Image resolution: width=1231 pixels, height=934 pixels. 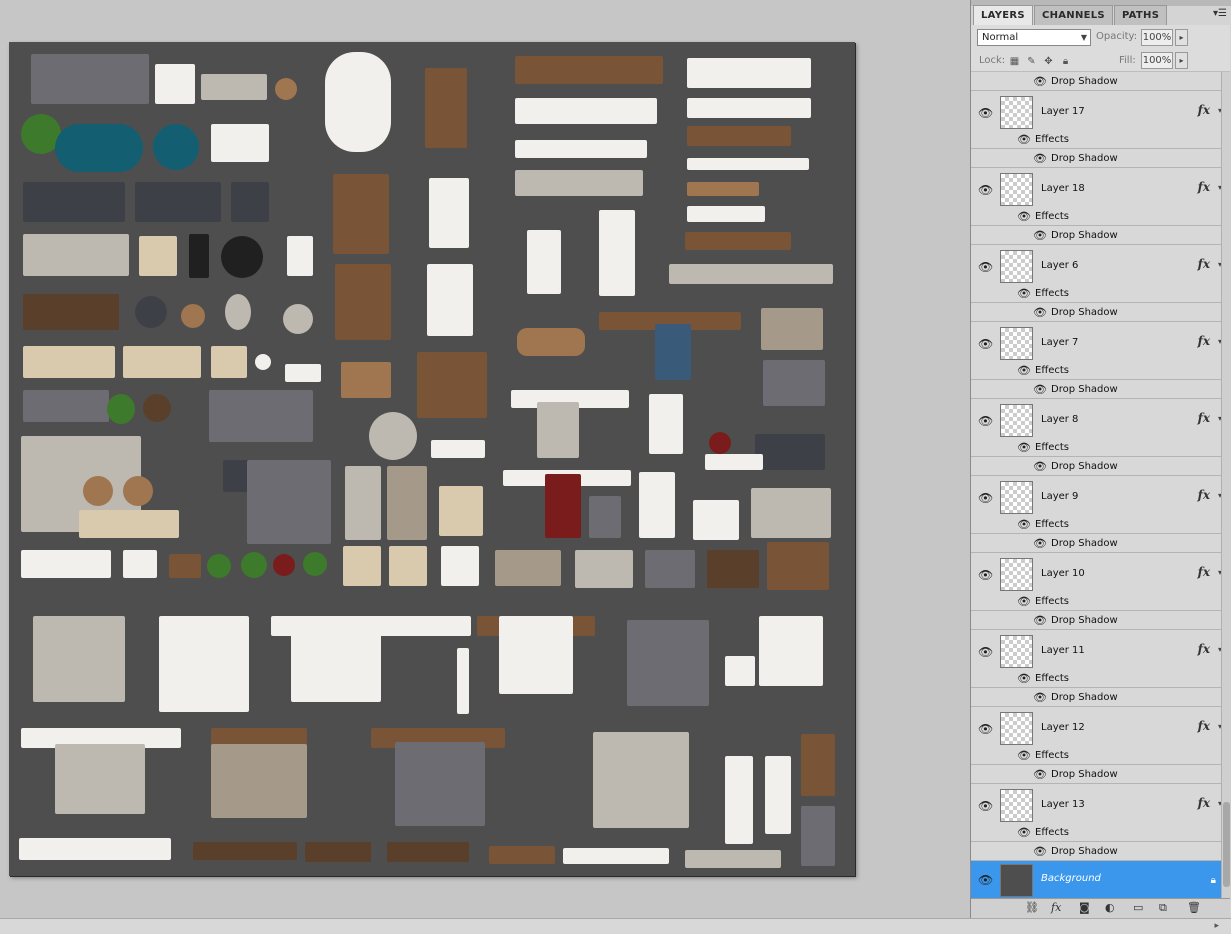 What do you see at coordinates (1138, 907) in the screenshot?
I see `new-group-icon: ▭` at bounding box center [1138, 907].